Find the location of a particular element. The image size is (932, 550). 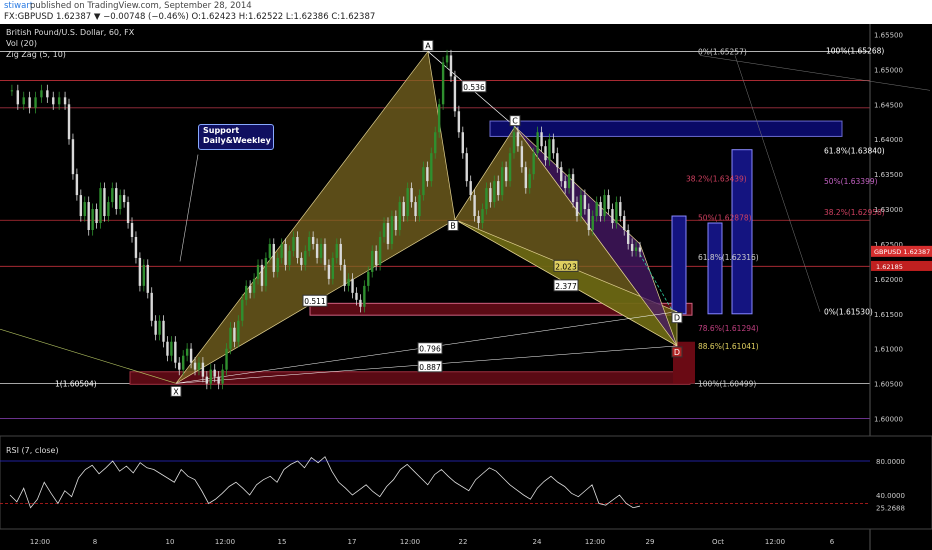

fib-label-3: 38.2%(1.63439) is located at coordinates (716, 178).